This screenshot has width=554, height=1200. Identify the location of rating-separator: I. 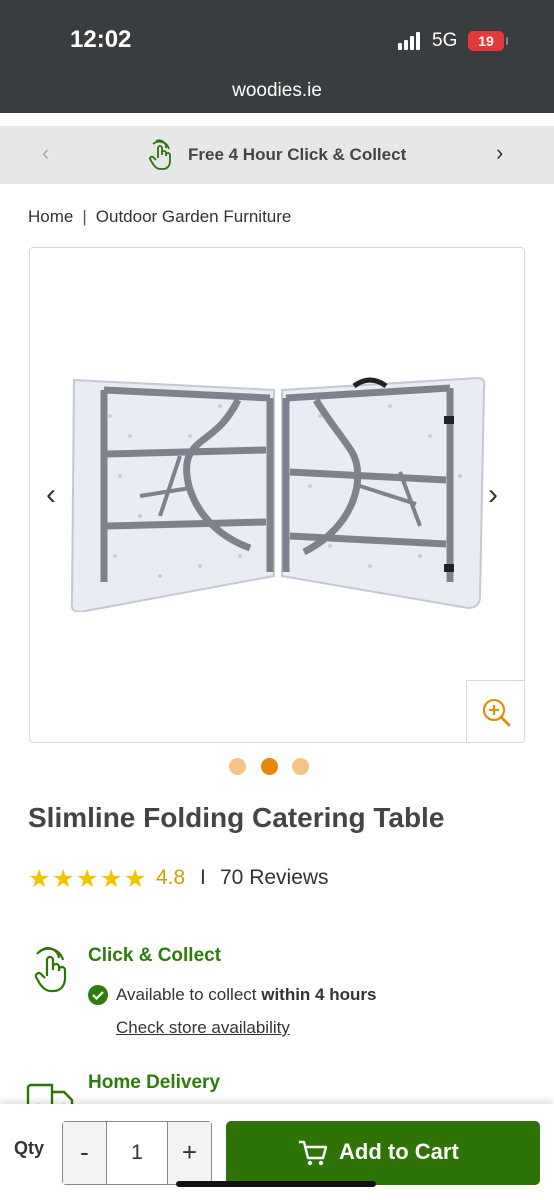
(203, 877).